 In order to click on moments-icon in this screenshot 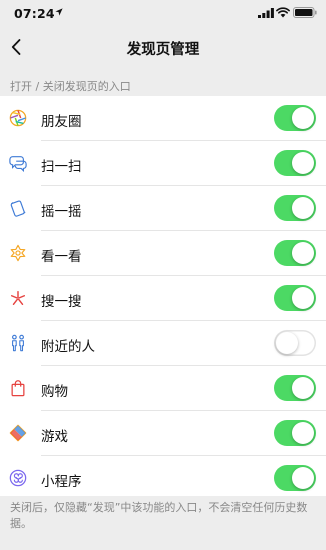, I will do `click(18, 118)`.